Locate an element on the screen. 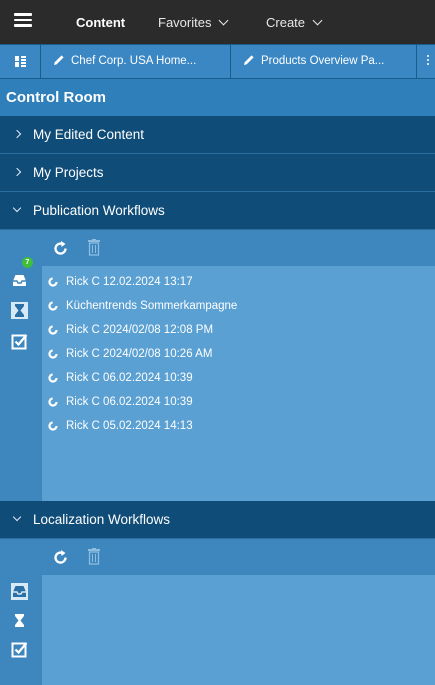  section-label: Publication Workflows is located at coordinates (99, 210).